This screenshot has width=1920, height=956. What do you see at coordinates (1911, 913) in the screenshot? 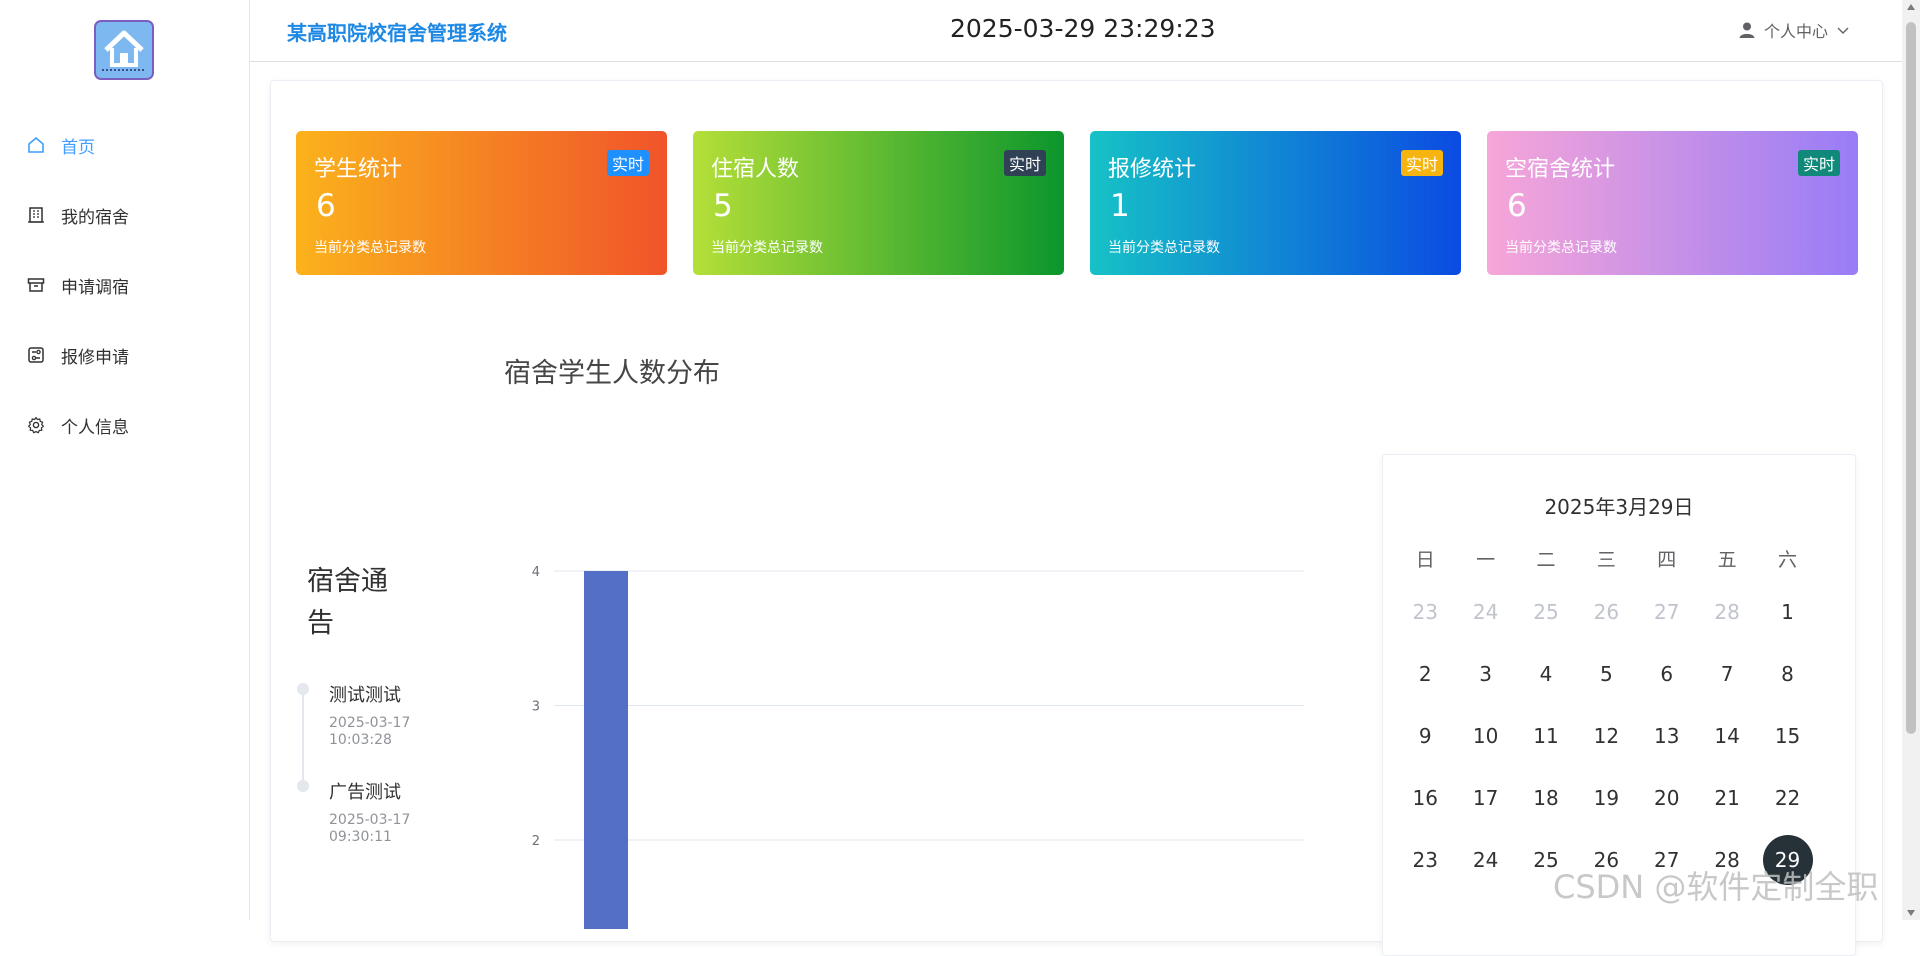
I see `scroll-down-arrow-icon` at bounding box center [1911, 913].